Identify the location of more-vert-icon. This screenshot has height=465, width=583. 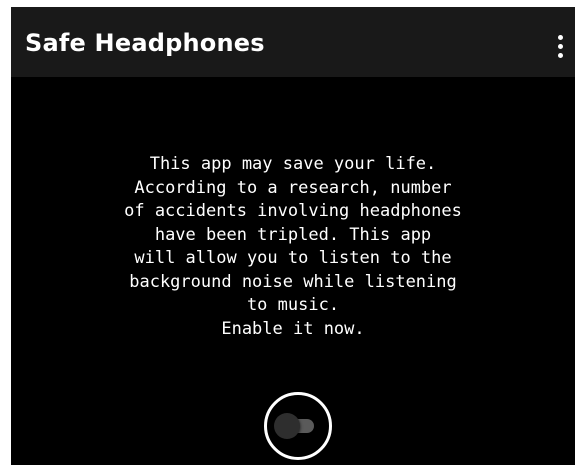
(560, 46).